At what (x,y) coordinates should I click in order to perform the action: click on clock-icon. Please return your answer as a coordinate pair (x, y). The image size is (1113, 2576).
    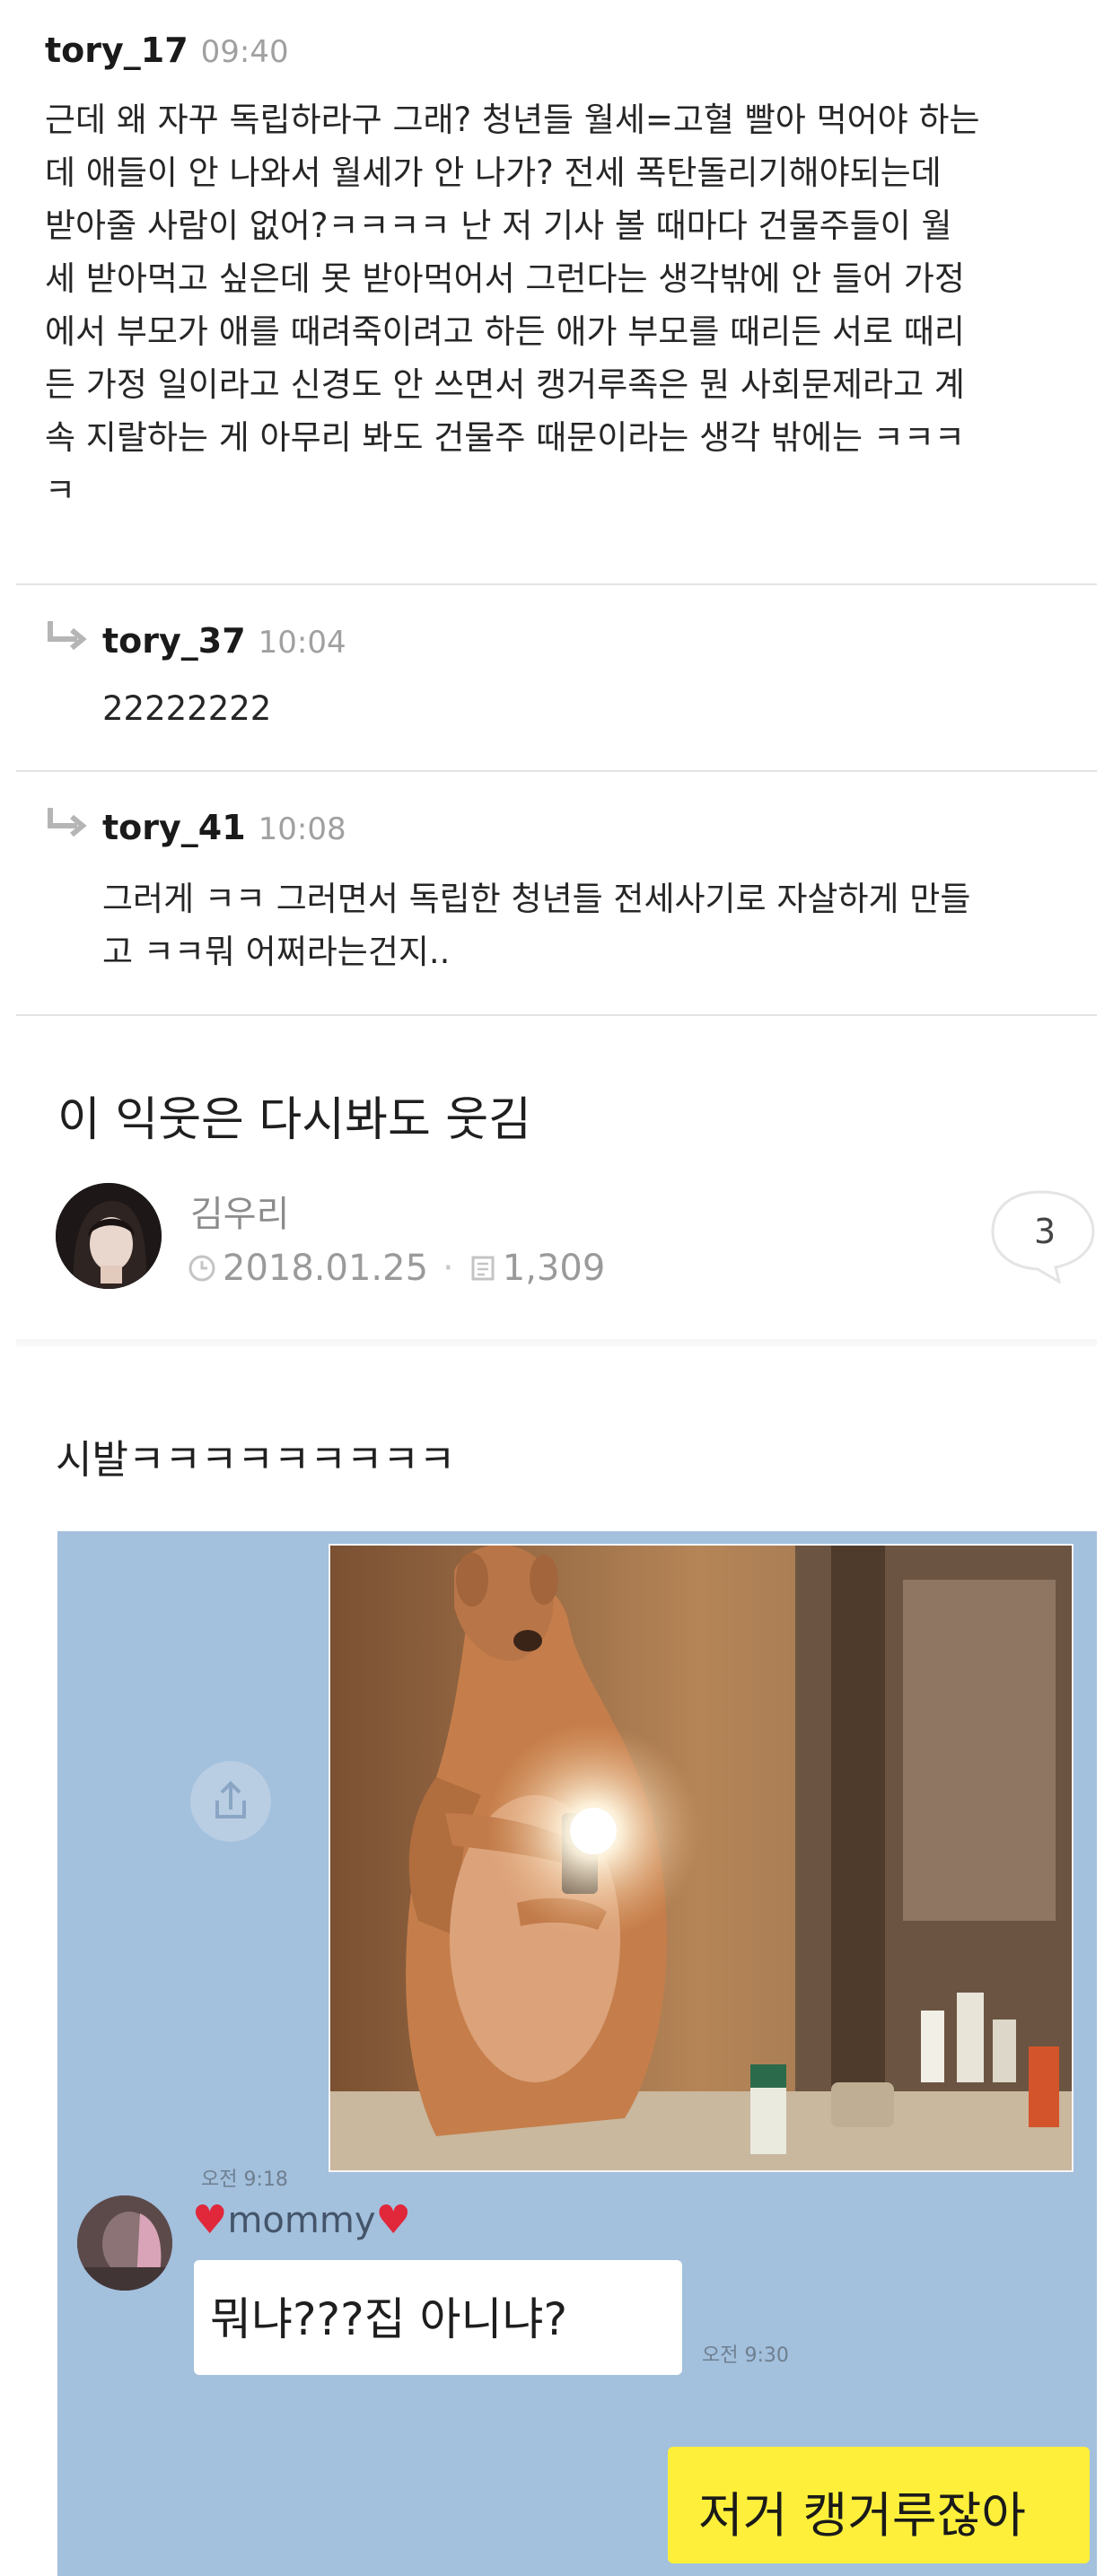
    Looking at the image, I should click on (202, 1268).